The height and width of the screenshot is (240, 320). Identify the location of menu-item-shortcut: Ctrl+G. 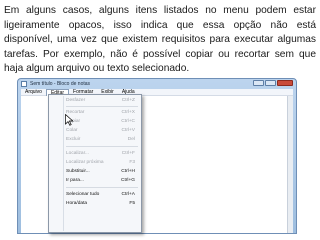
(128, 181).